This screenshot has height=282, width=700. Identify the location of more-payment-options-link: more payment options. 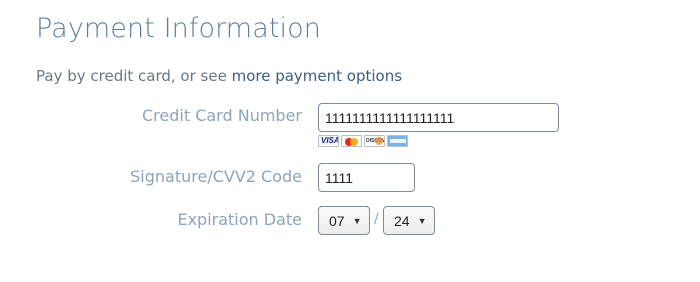
(317, 76).